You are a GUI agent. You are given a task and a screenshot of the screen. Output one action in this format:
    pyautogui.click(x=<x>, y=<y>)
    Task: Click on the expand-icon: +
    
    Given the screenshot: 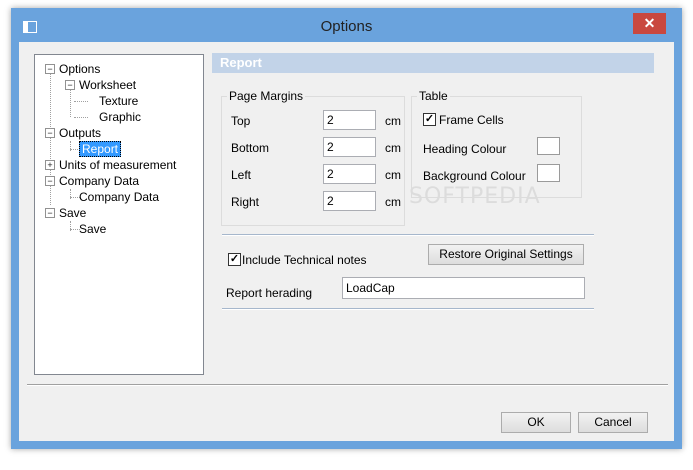 What is the action you would take?
    pyautogui.click(x=50, y=165)
    